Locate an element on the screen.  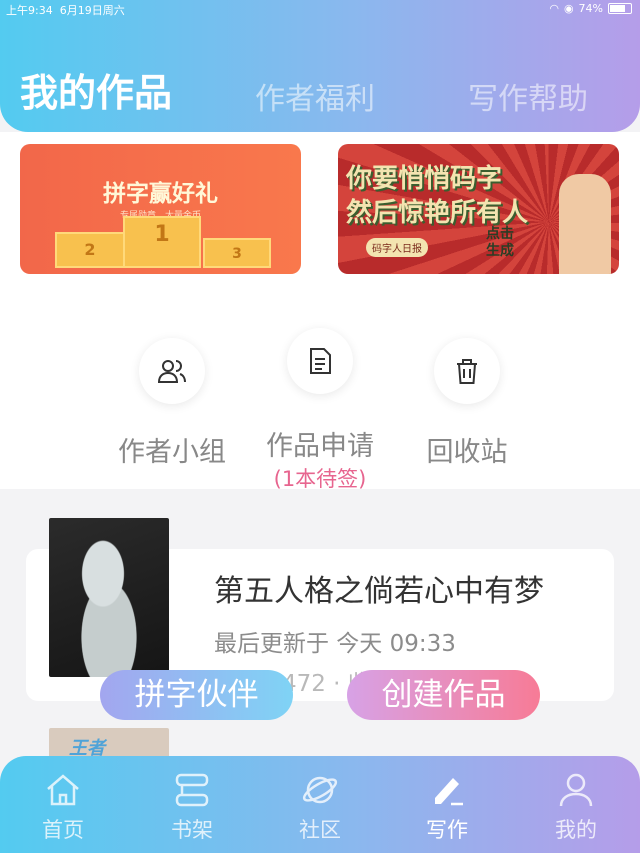
trash-icon is located at coordinates (467, 371).